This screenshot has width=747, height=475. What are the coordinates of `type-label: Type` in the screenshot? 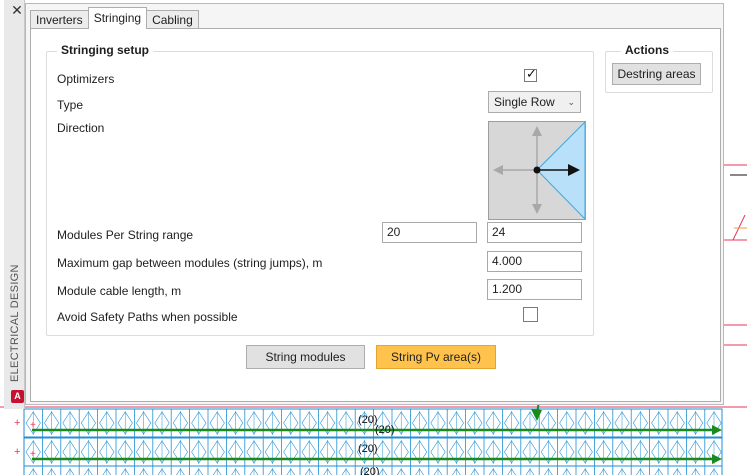 It's located at (70, 105).